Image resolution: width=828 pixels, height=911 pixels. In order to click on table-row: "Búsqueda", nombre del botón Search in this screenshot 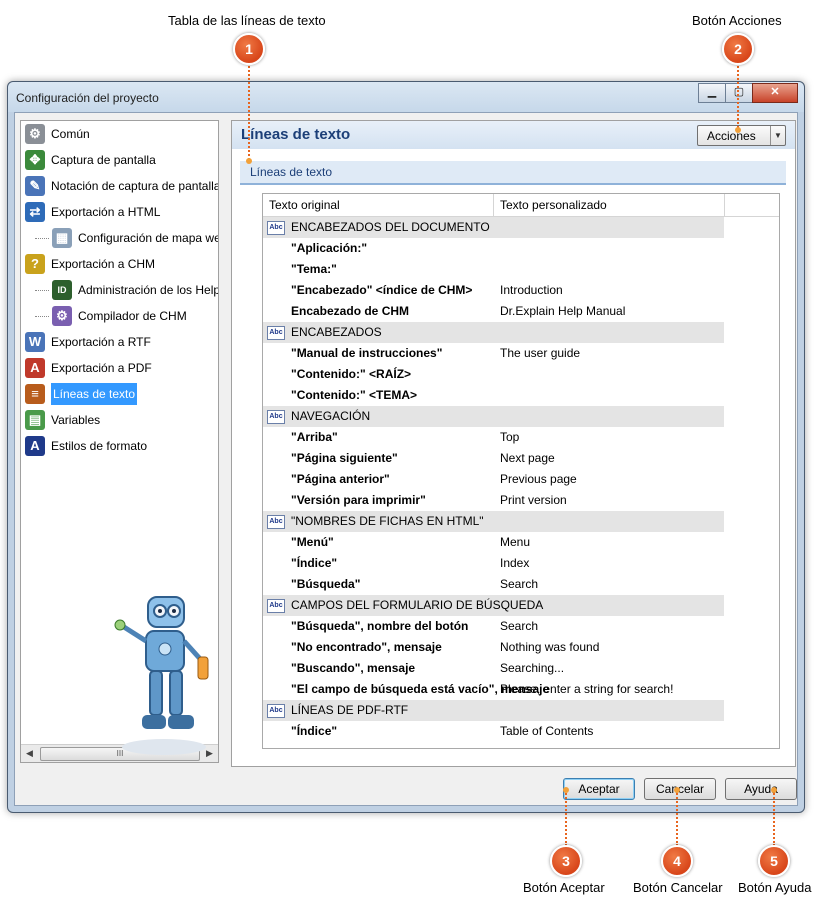, I will do `click(521, 626)`.